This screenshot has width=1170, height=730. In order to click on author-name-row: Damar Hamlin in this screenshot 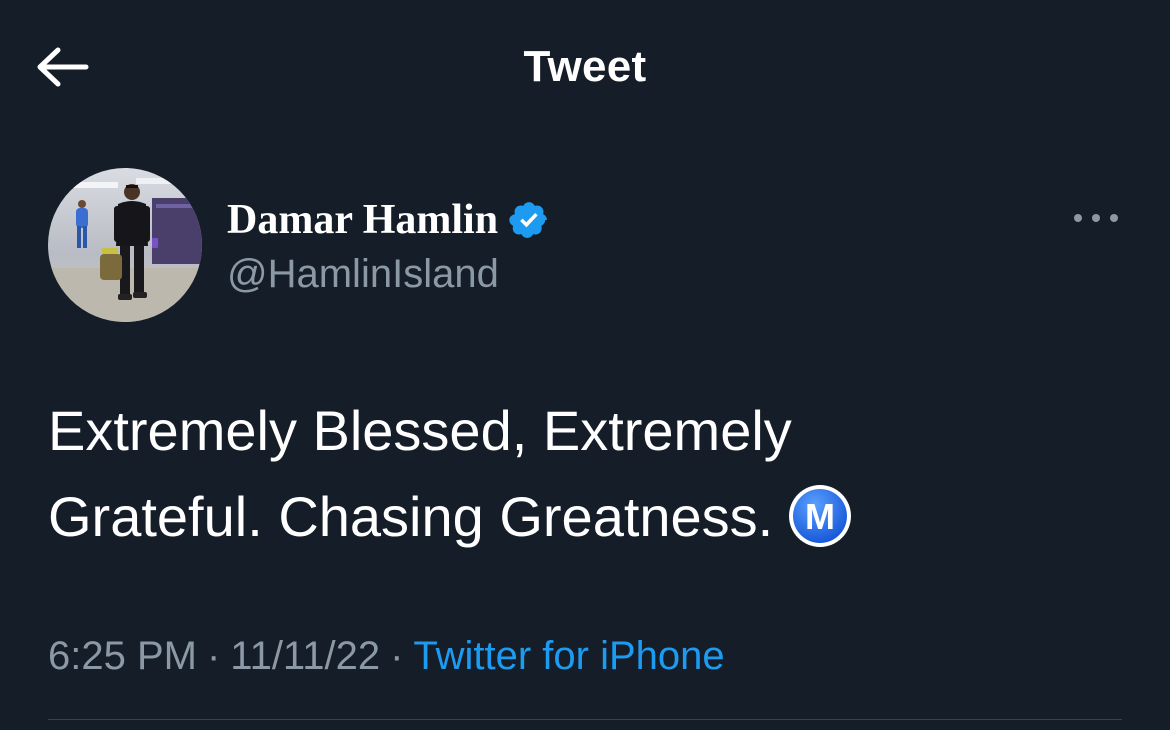, I will do `click(388, 220)`.